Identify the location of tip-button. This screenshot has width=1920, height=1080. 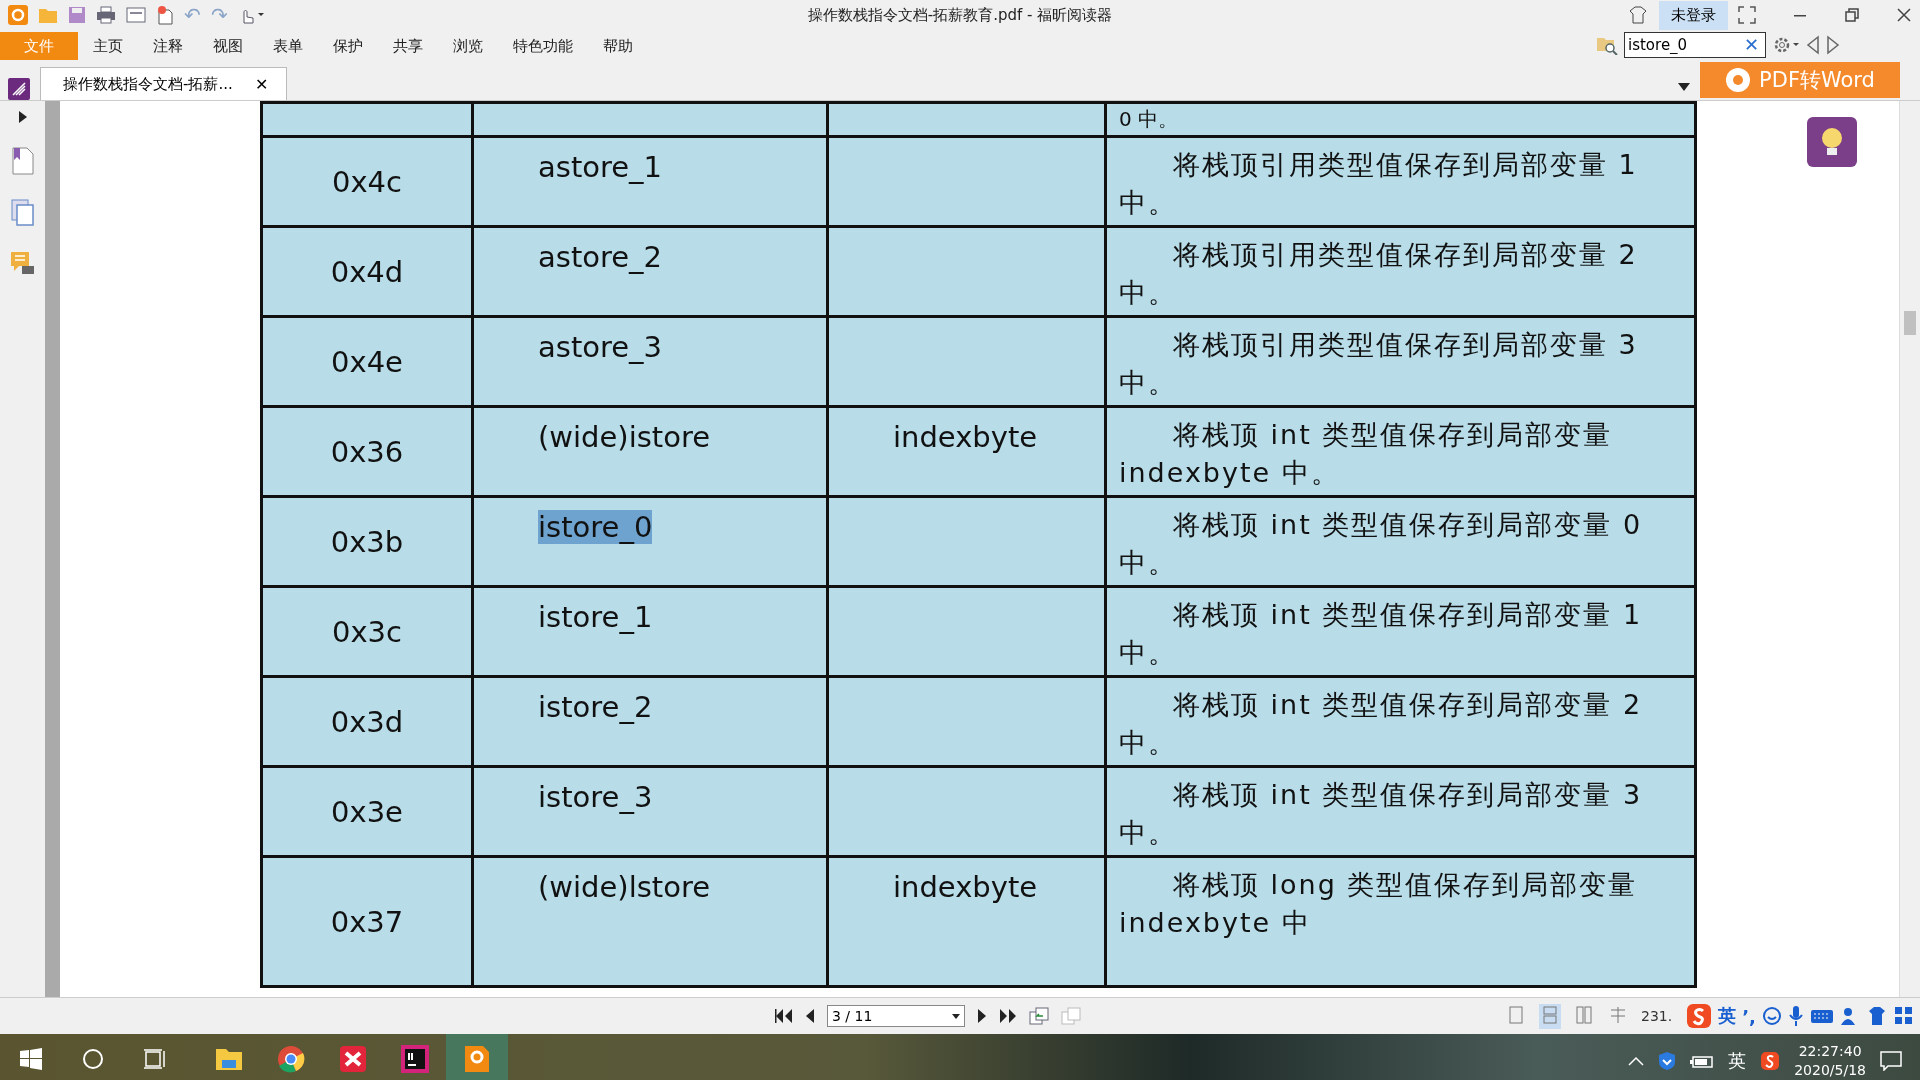
(1832, 142).